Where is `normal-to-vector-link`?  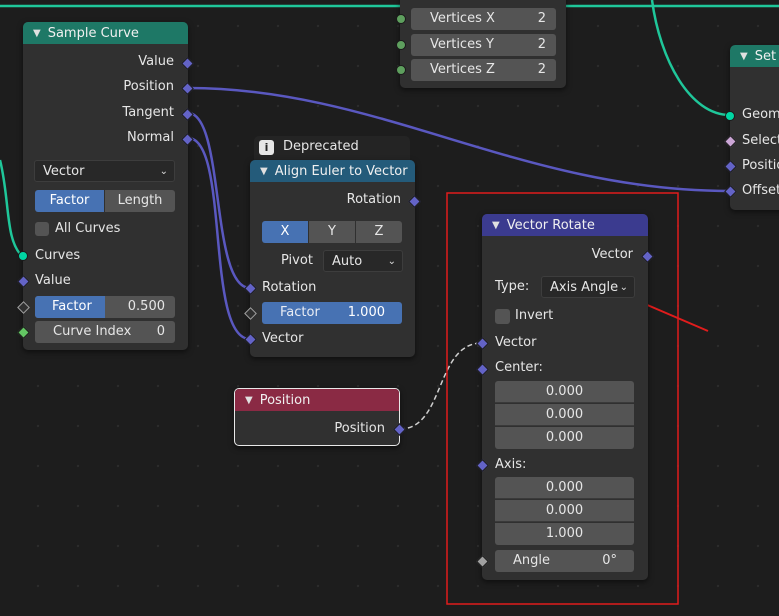
normal-to-vector-link is located at coordinates (219, 238).